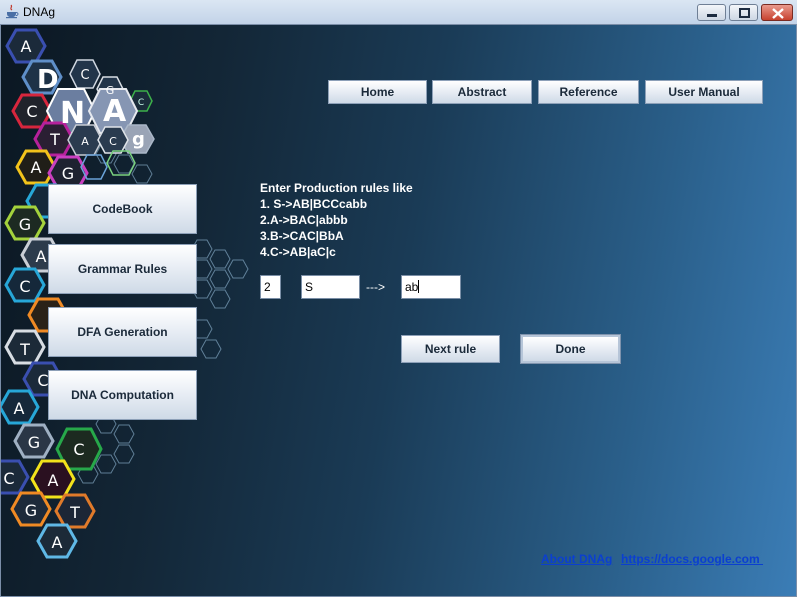 The height and width of the screenshot is (597, 797). What do you see at coordinates (39, 12) in the screenshot?
I see `window-title: DNAg` at bounding box center [39, 12].